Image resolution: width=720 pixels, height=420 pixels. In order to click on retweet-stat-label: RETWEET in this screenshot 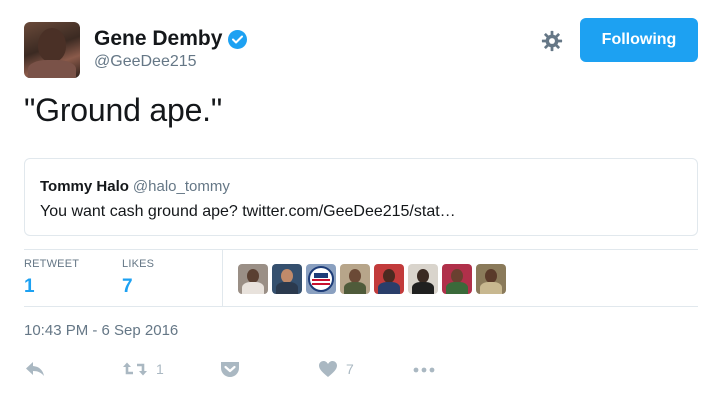, I will do `click(52, 264)`.